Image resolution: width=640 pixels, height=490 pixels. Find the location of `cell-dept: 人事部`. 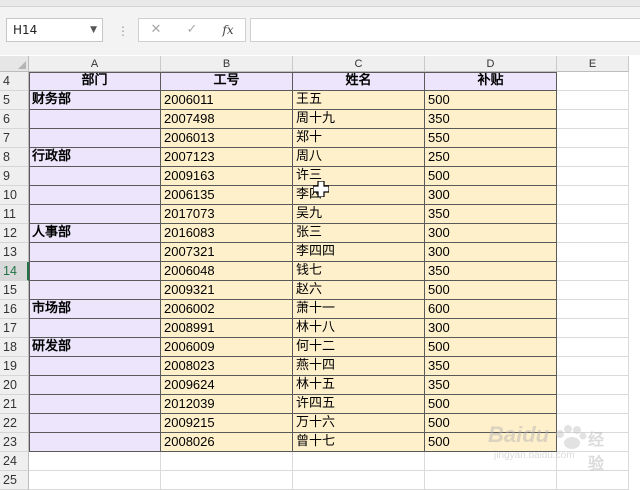

cell-dept: 人事部 is located at coordinates (95, 233).